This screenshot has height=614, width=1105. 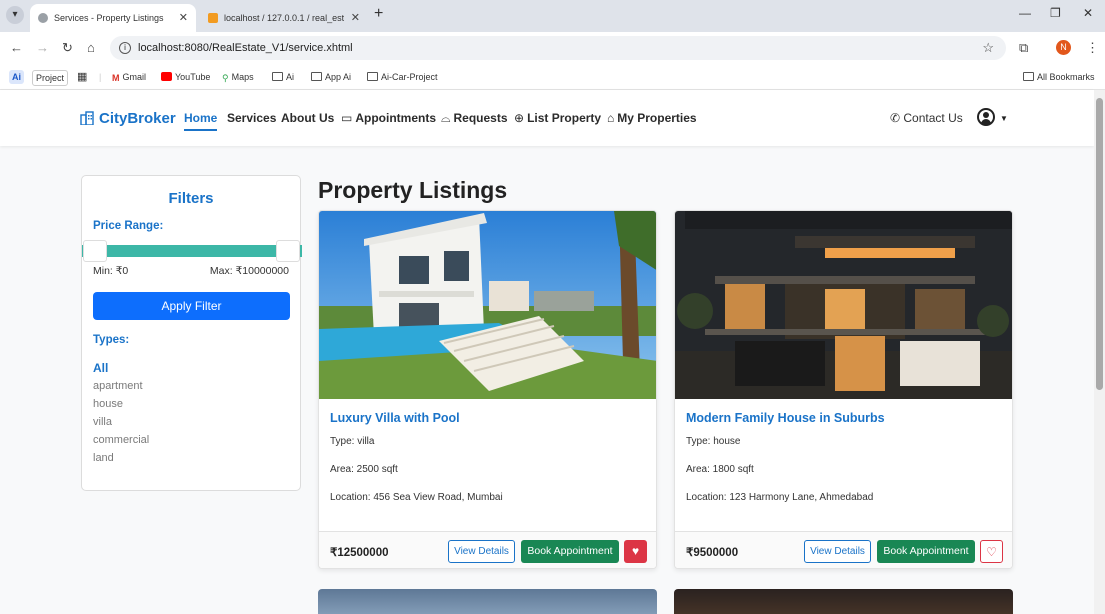 I want to click on nav-appointments: ▭ Appointments, so click(x=388, y=118).